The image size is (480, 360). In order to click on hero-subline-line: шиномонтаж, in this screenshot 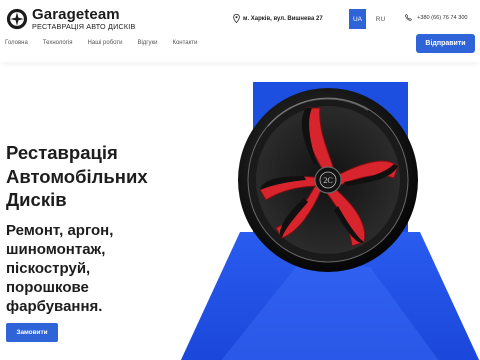, I will do `click(56, 249)`.